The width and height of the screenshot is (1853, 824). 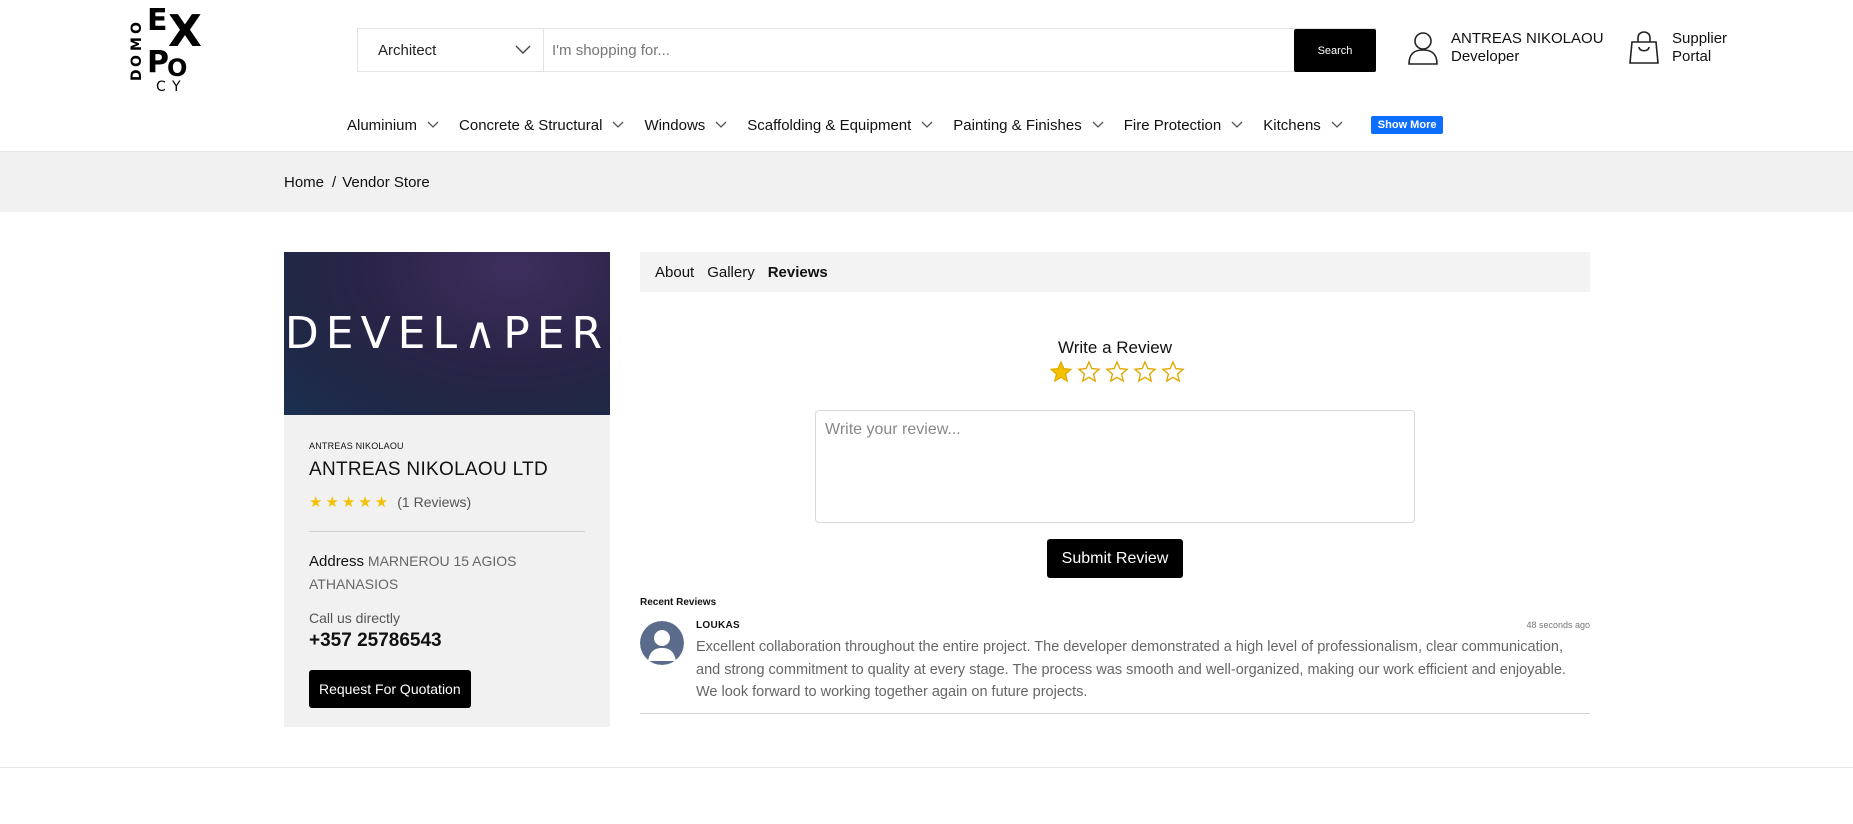 I want to click on vendor-phone: +357 25786543, so click(x=447, y=641).